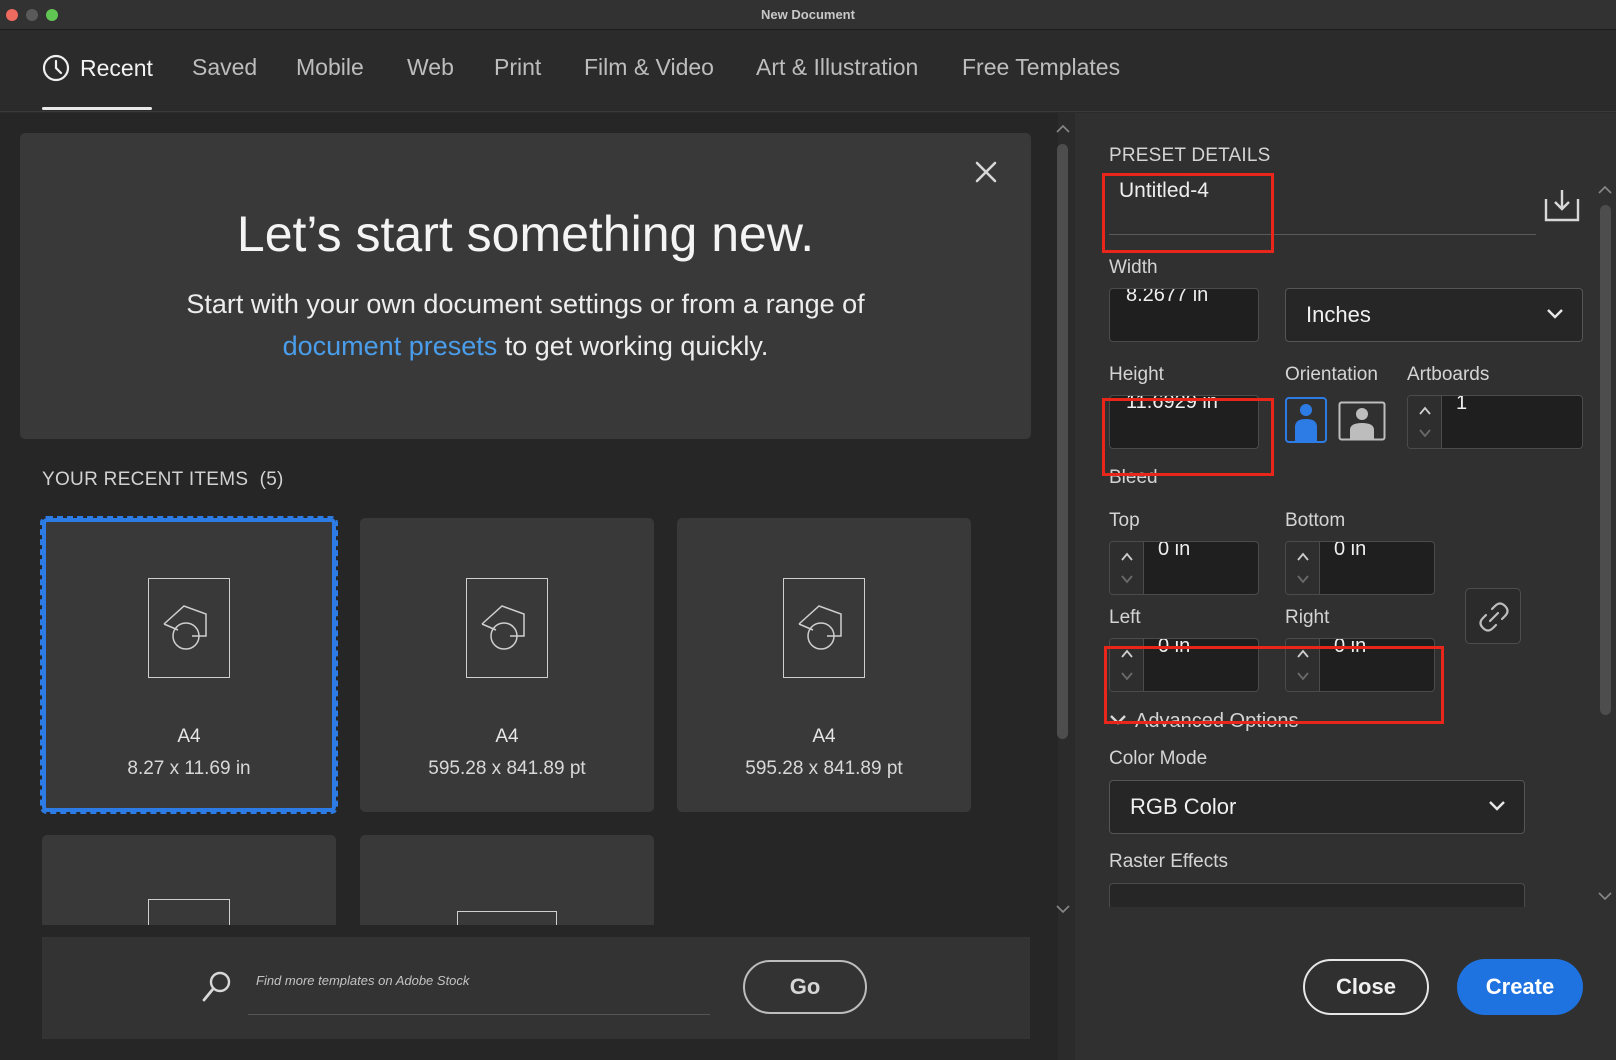 This screenshot has width=1616, height=1060. Describe the element at coordinates (1350, 647) in the screenshot. I see `bleed-right-value: 0 in` at that location.